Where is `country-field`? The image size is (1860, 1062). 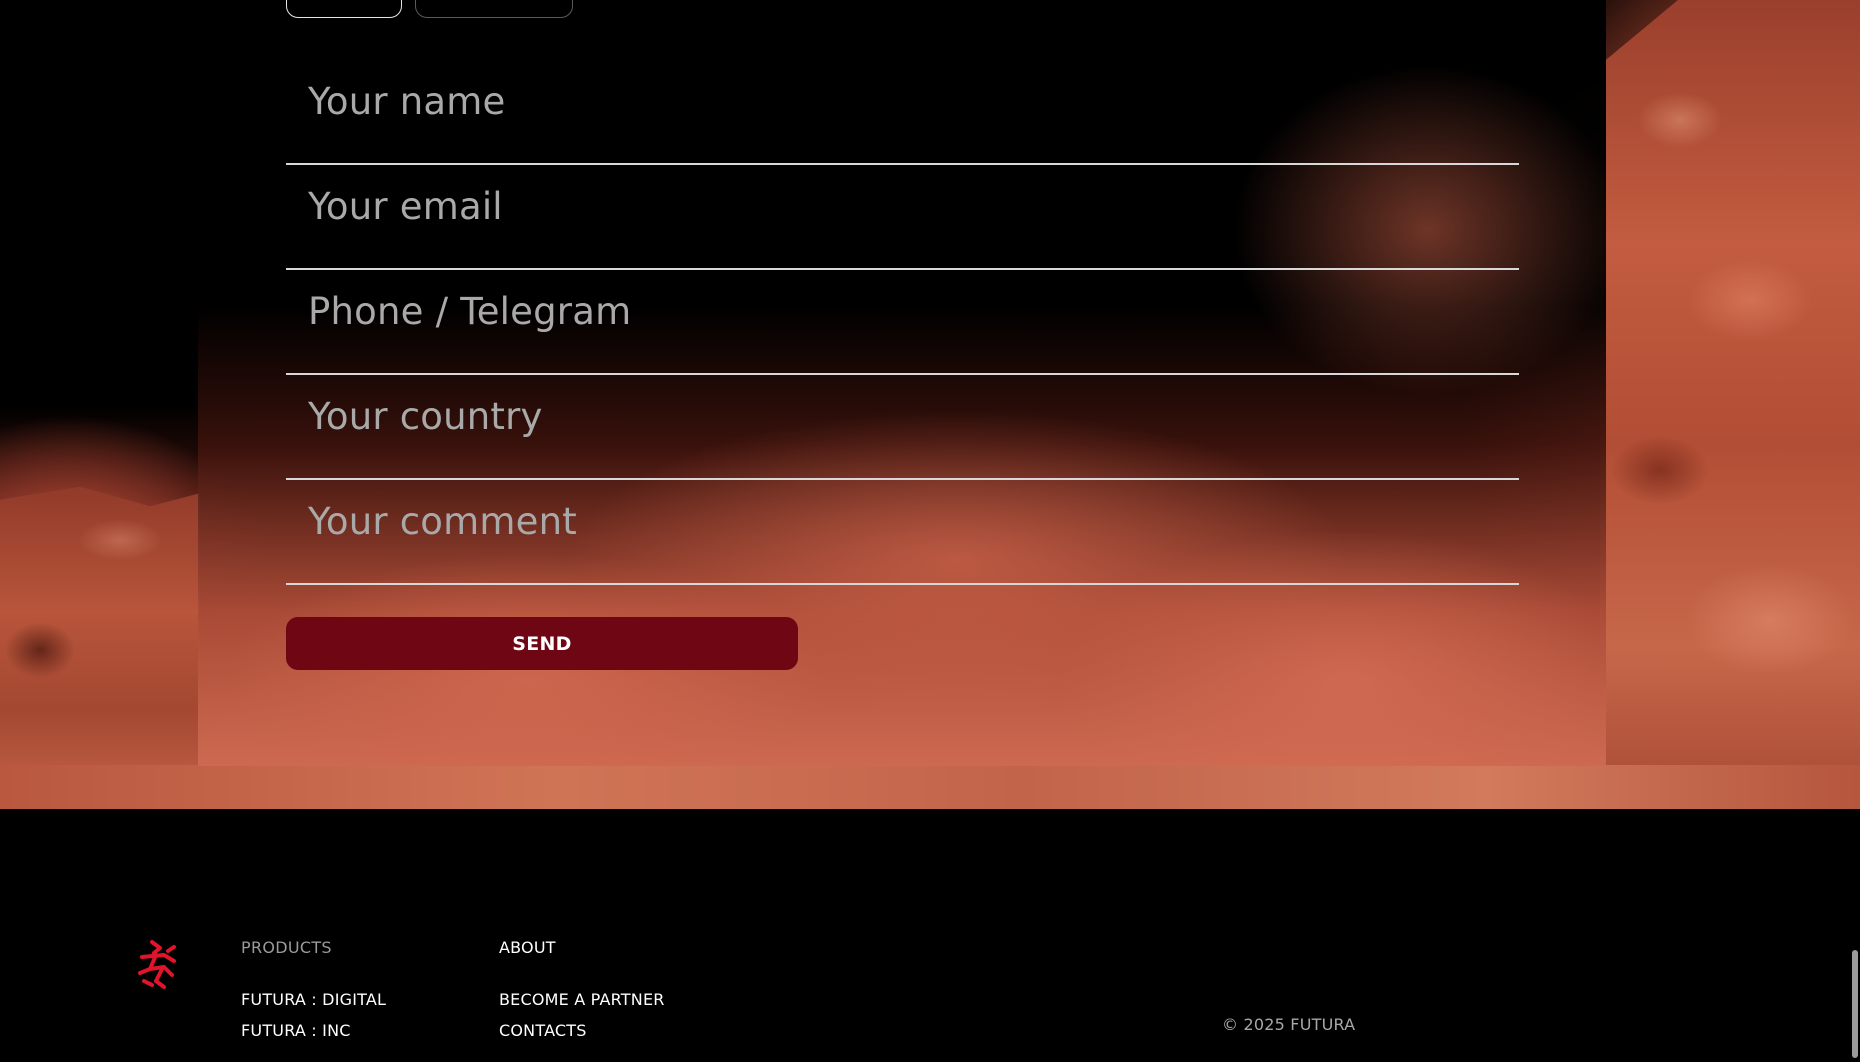
country-field is located at coordinates (902, 427).